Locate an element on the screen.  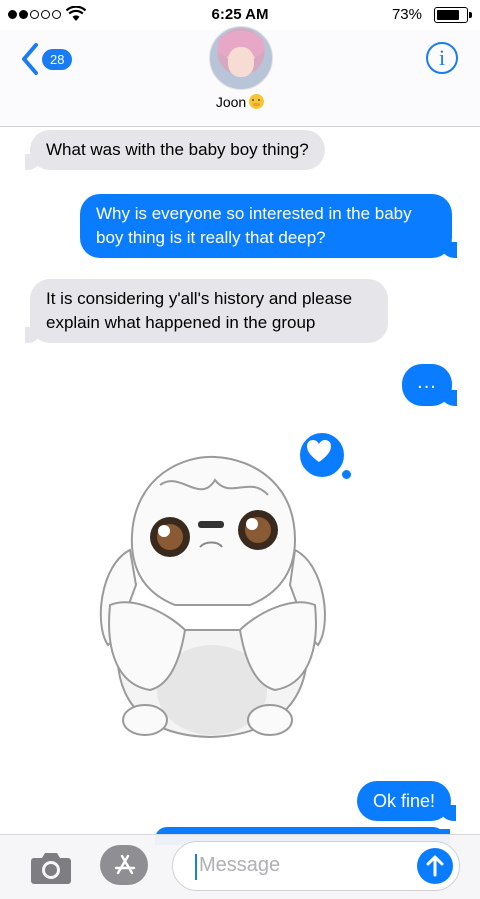
send-button is located at coordinates (435, 866).